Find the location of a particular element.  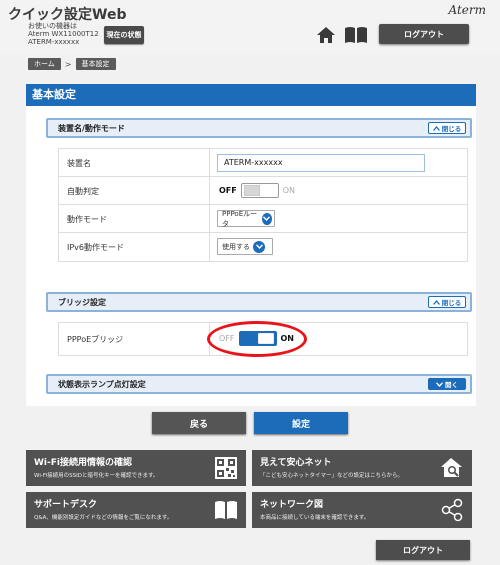

footer-logout-button: ログアウト is located at coordinates (423, 550).